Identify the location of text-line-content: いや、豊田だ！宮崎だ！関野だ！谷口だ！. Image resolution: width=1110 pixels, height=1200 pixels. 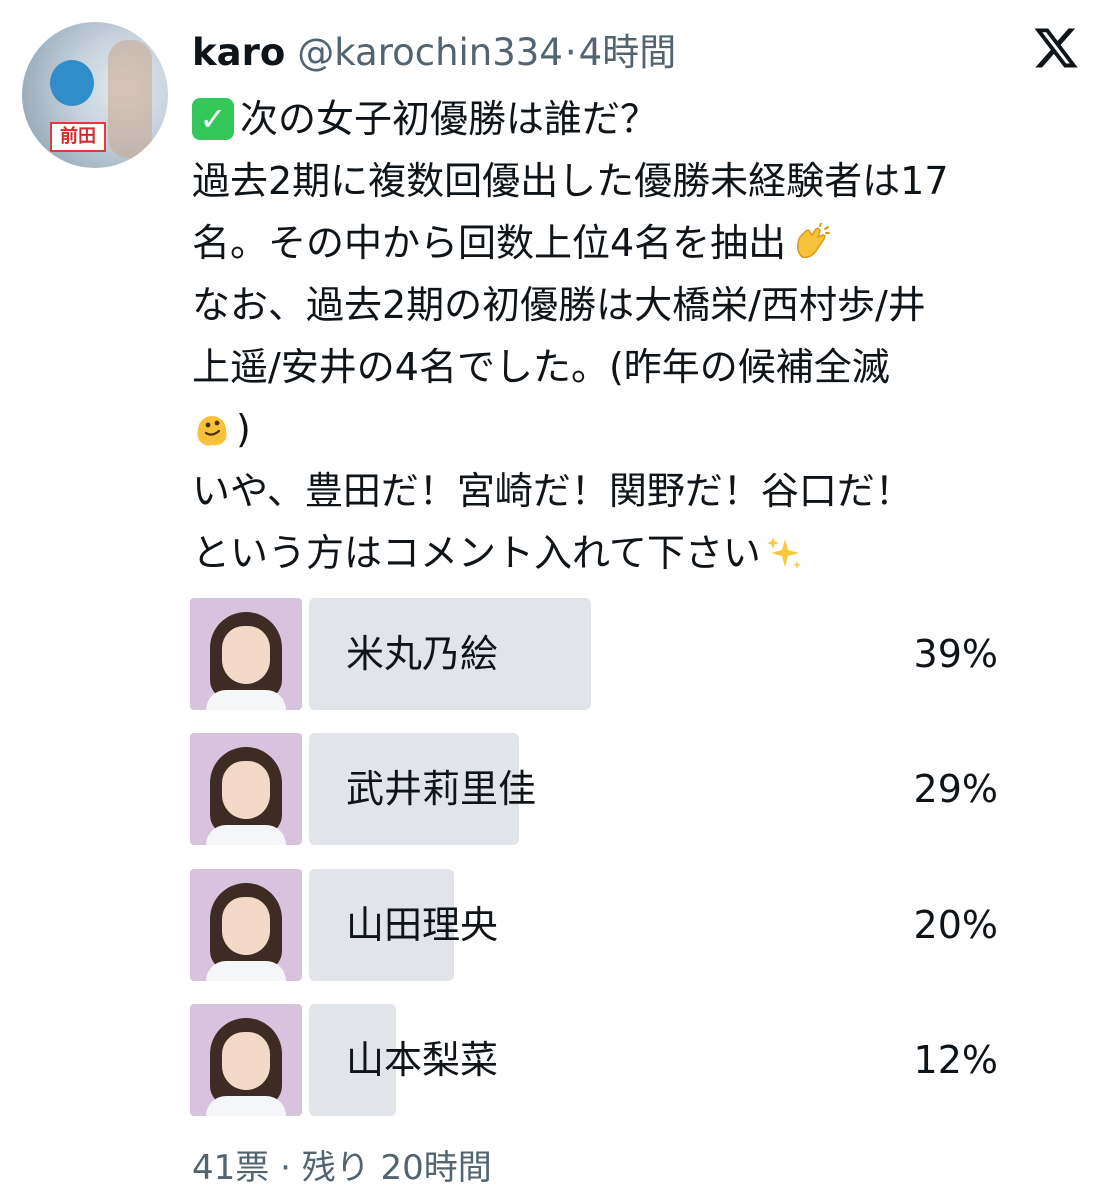
(552, 491).